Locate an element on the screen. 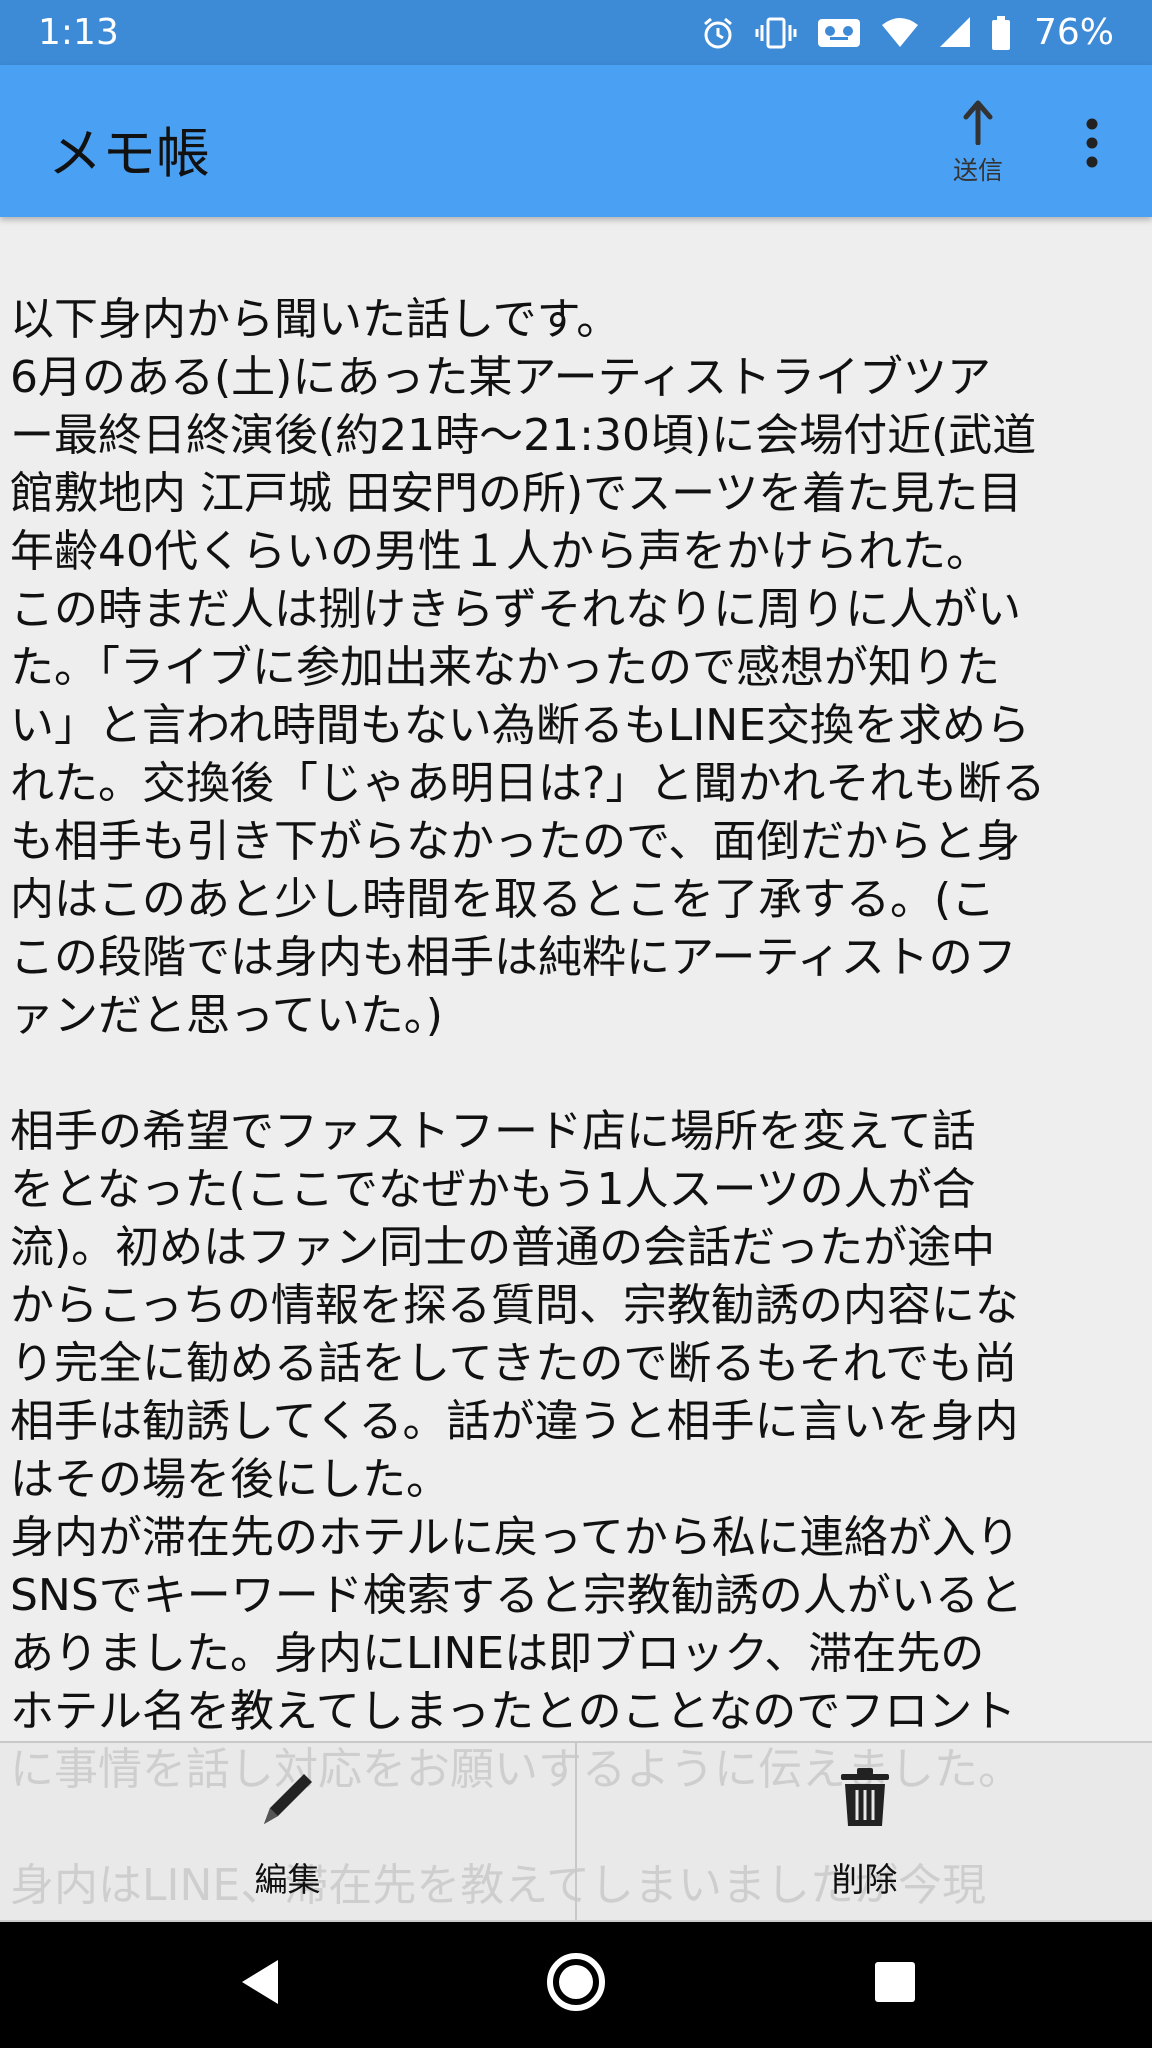 This screenshot has width=1152, height=2048. more-options-button is located at coordinates (1092, 145).